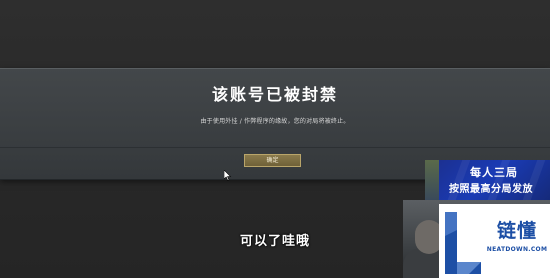 This screenshot has height=278, width=550. I want to click on watermark-logo-icon, so click(463, 243).